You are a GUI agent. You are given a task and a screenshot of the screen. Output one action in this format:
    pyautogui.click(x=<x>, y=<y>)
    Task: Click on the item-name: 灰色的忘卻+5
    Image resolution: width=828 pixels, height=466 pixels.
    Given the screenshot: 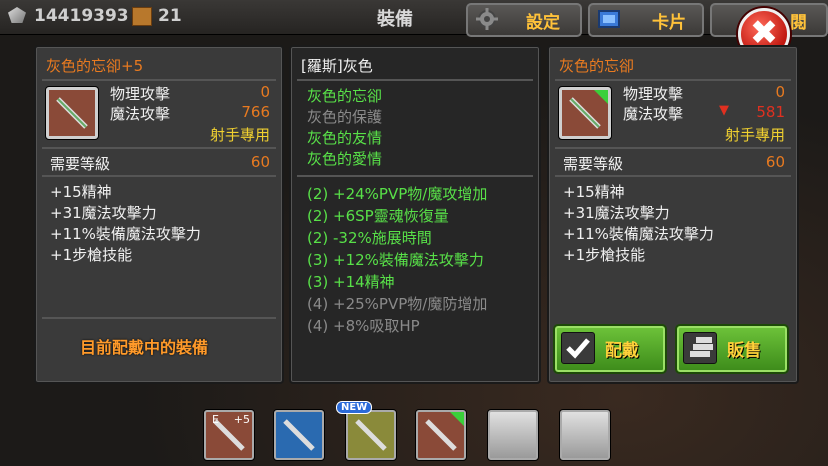 What is the action you would take?
    pyautogui.click(x=95, y=66)
    